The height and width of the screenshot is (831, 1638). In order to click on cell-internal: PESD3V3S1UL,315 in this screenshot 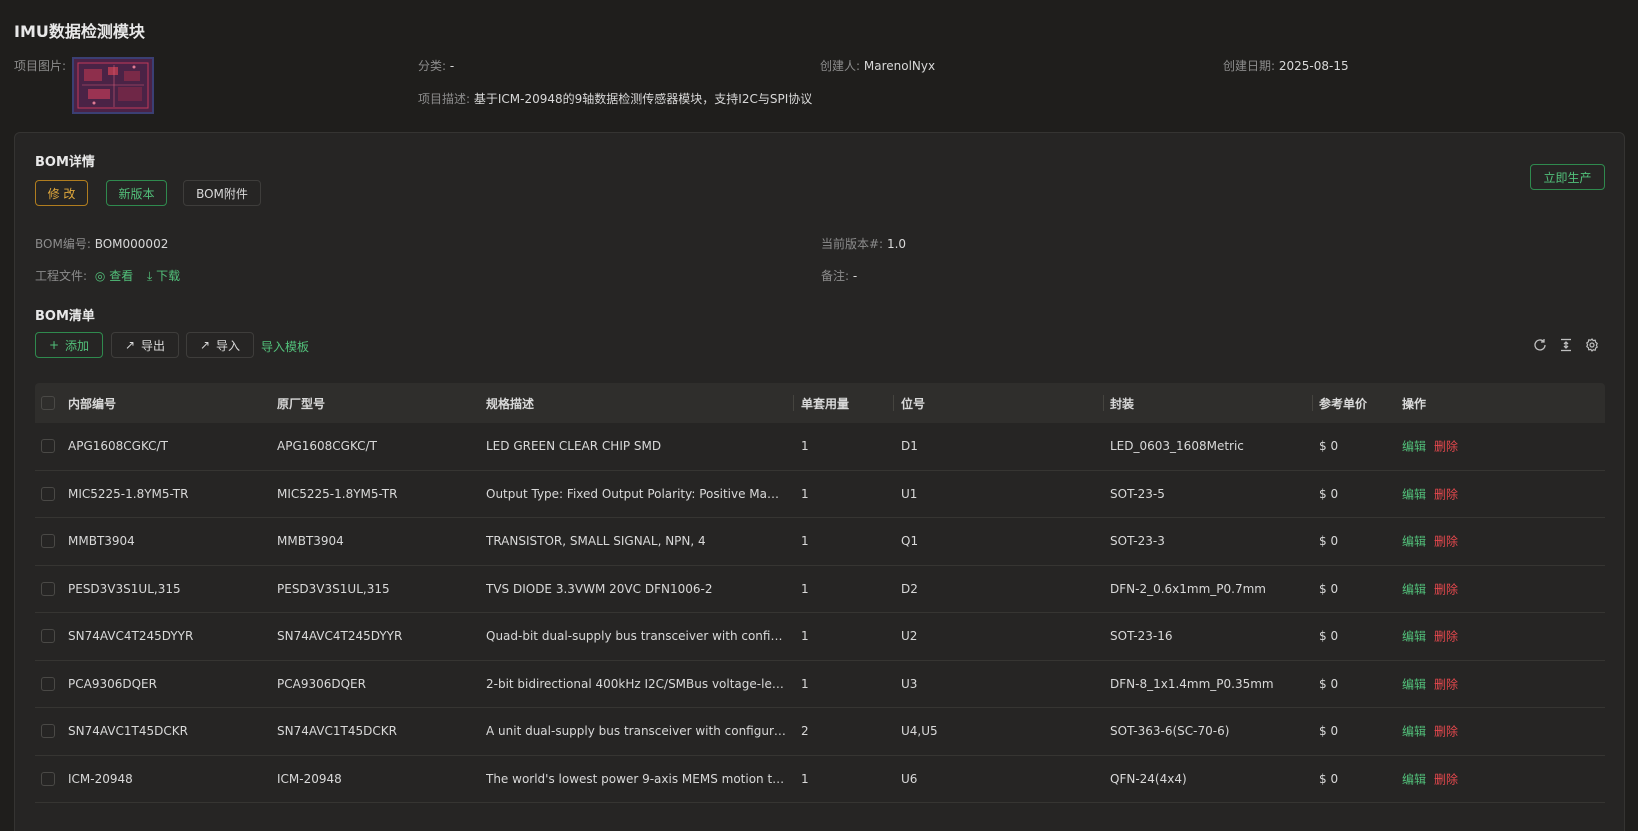, I will do `click(124, 589)`.